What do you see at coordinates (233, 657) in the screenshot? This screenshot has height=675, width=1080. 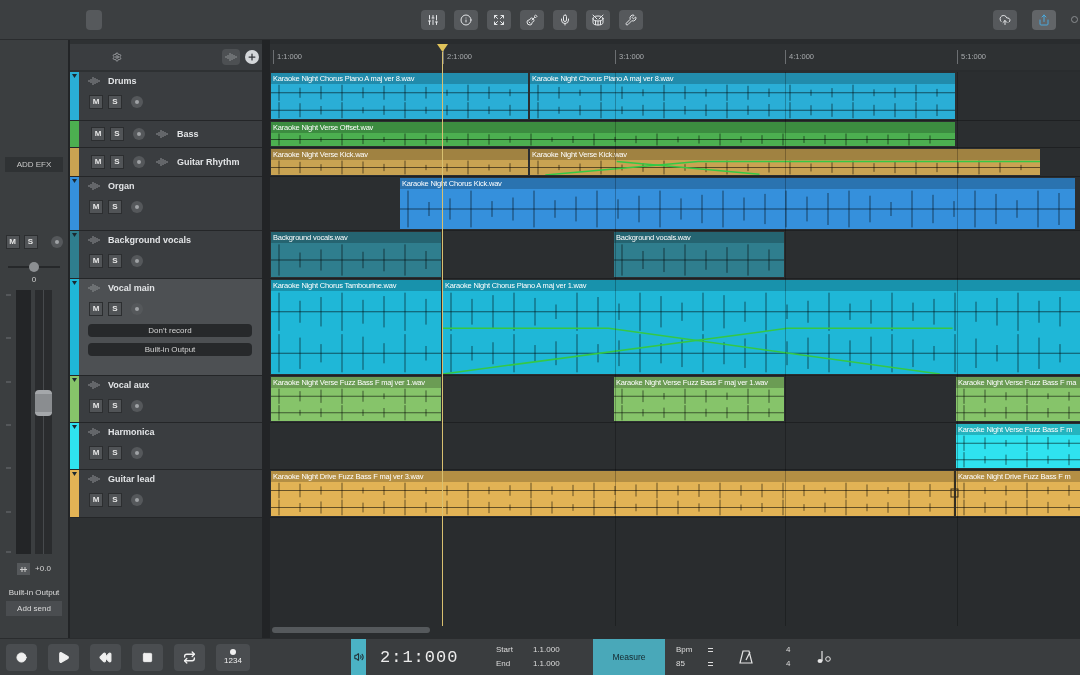 I see `count-in-button: 1234` at bounding box center [233, 657].